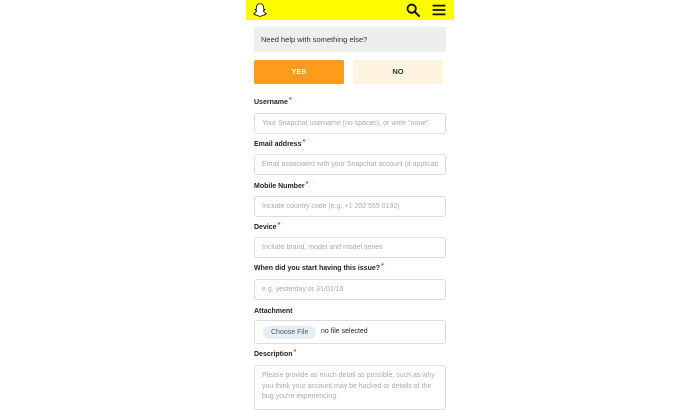 The image size is (700, 410). I want to click on email-label-text: Email address, so click(278, 144).